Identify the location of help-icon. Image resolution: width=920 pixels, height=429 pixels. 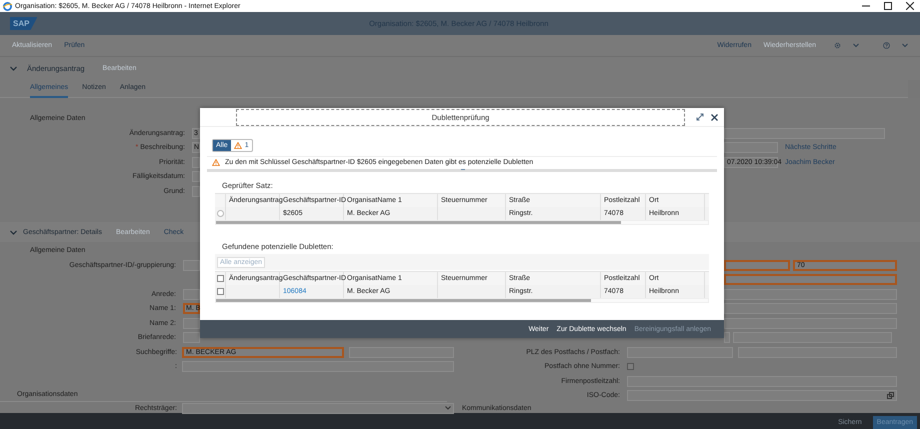
(886, 45).